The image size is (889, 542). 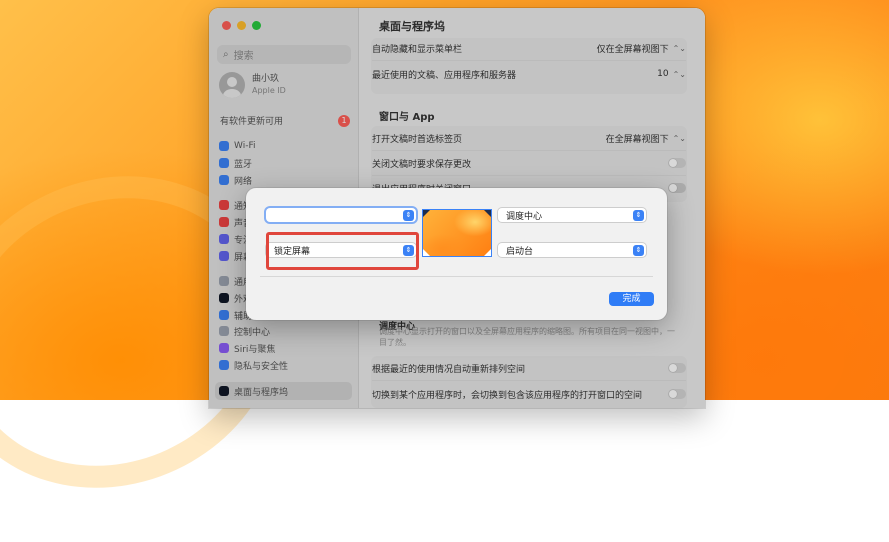 I want to click on popup-value: 启动台, so click(x=520, y=251).